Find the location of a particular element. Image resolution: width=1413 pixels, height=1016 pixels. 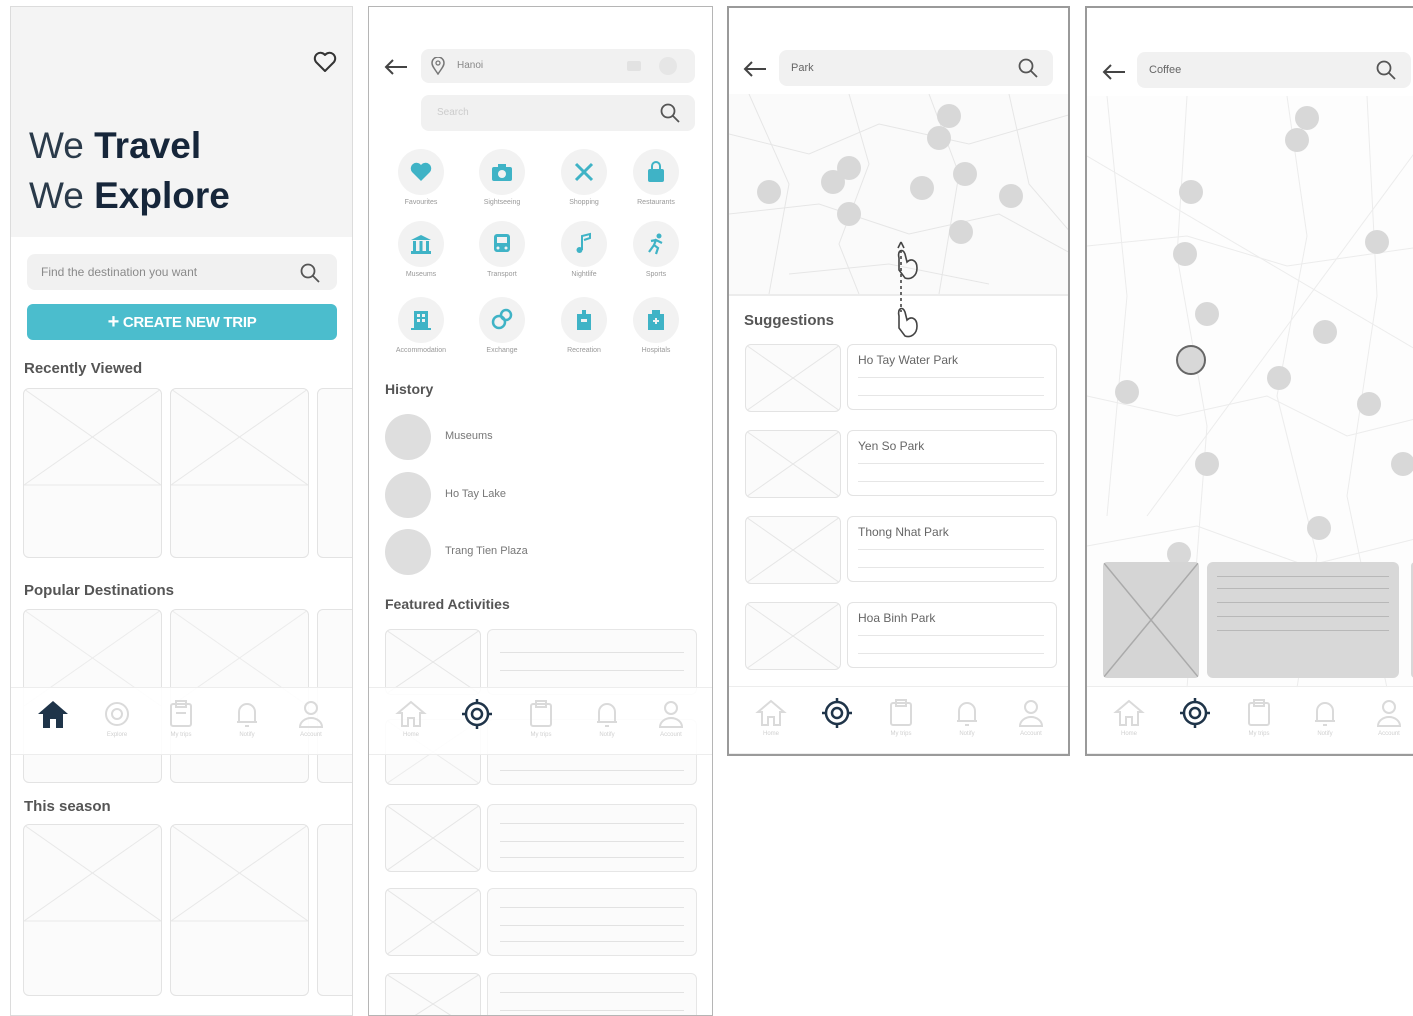

nav-label: Notify is located at coordinates (967, 734).